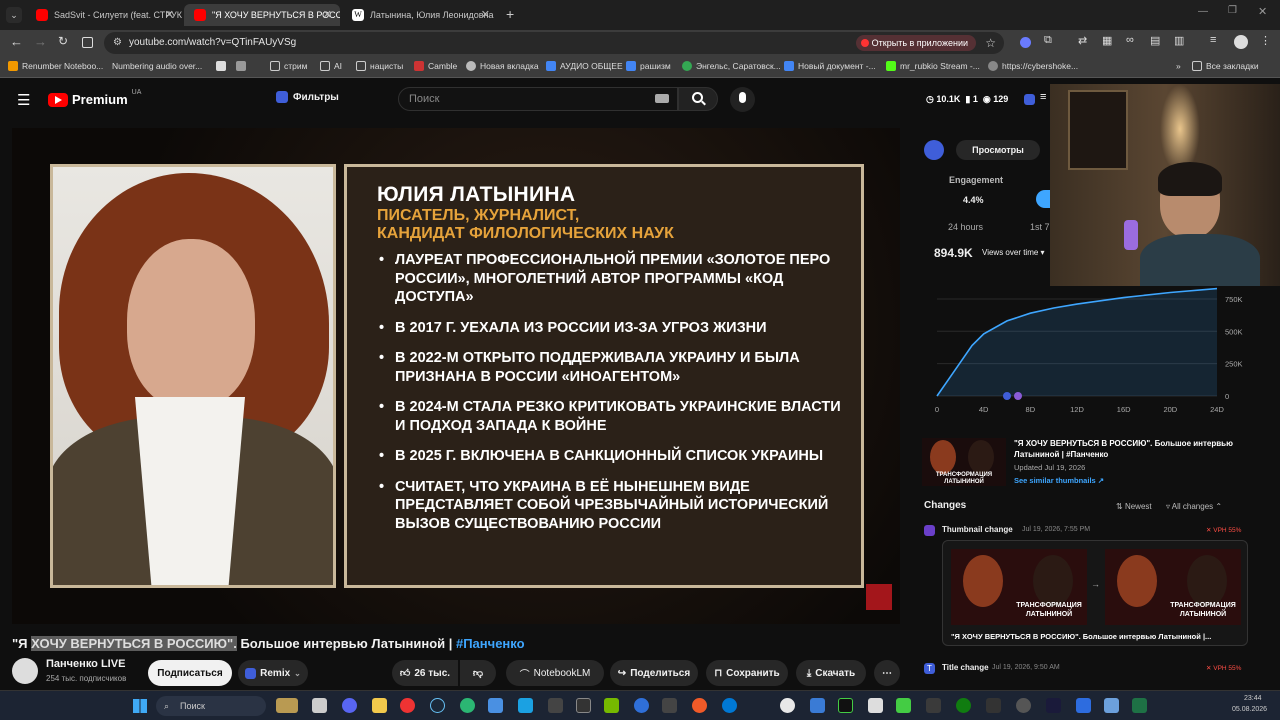 Image resolution: width=1280 pixels, height=720 pixels. What do you see at coordinates (94, 98) in the screenshot?
I see `youtube-logo: Premium UA` at bounding box center [94, 98].